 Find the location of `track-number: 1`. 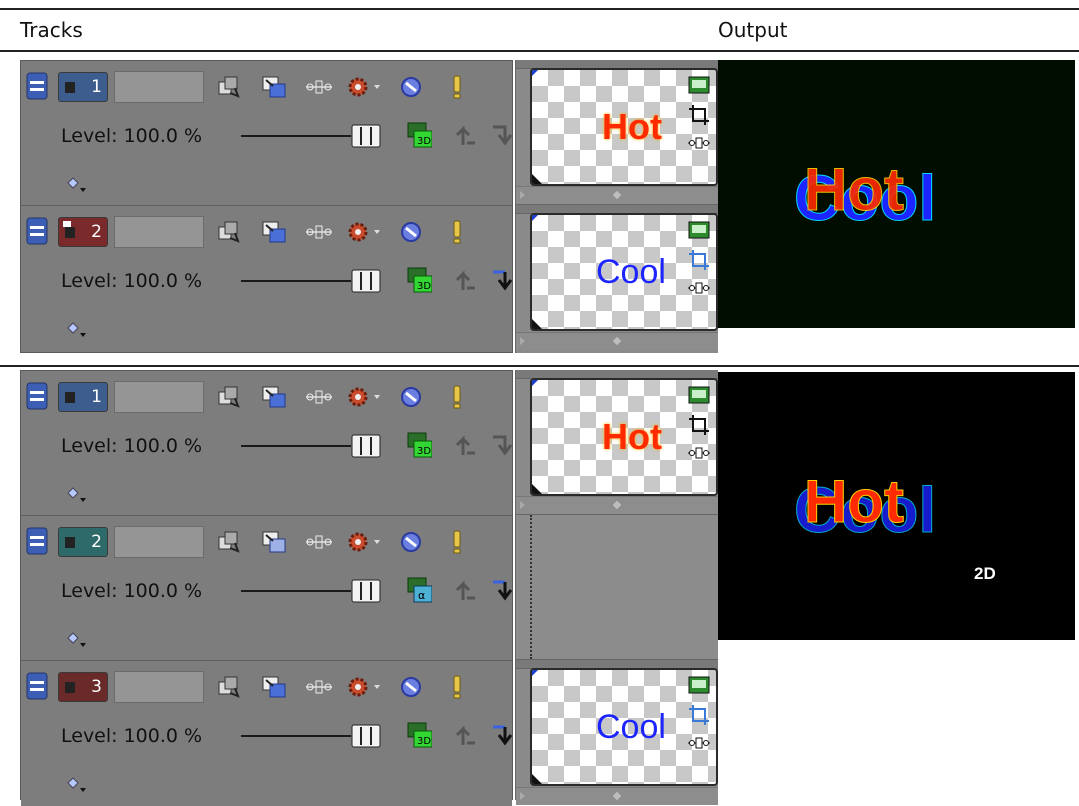

track-number: 1 is located at coordinates (96, 87).